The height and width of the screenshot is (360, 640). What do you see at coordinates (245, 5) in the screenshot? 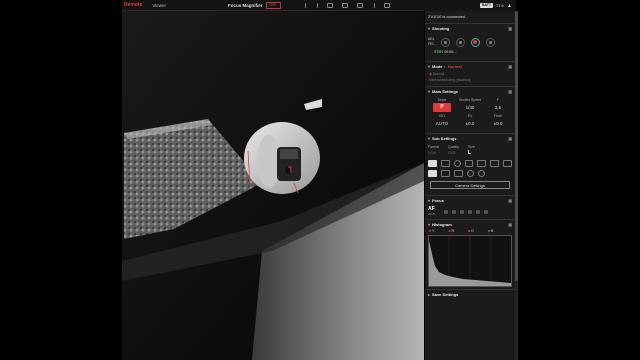
I see `focus-magnifier-label: Focus Magnifier` at bounding box center [245, 5].